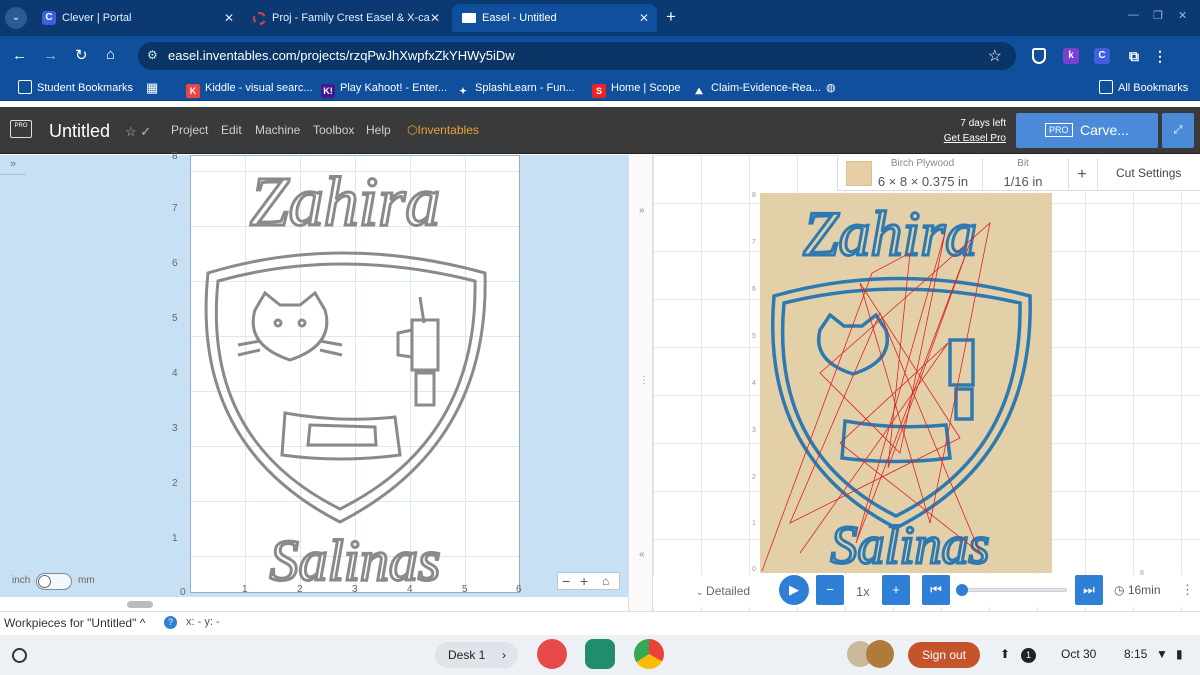 This screenshot has height=675, width=1200. What do you see at coordinates (1148, 173) in the screenshot?
I see `cut-settings-button: Cut Settings` at bounding box center [1148, 173].